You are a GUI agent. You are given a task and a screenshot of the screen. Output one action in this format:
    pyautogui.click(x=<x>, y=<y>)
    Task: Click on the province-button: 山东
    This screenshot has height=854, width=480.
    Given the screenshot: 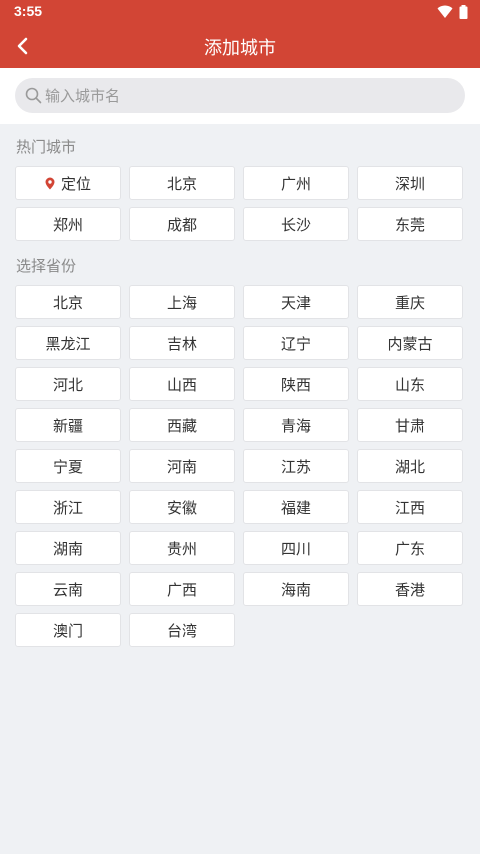 What is the action you would take?
    pyautogui.click(x=410, y=384)
    